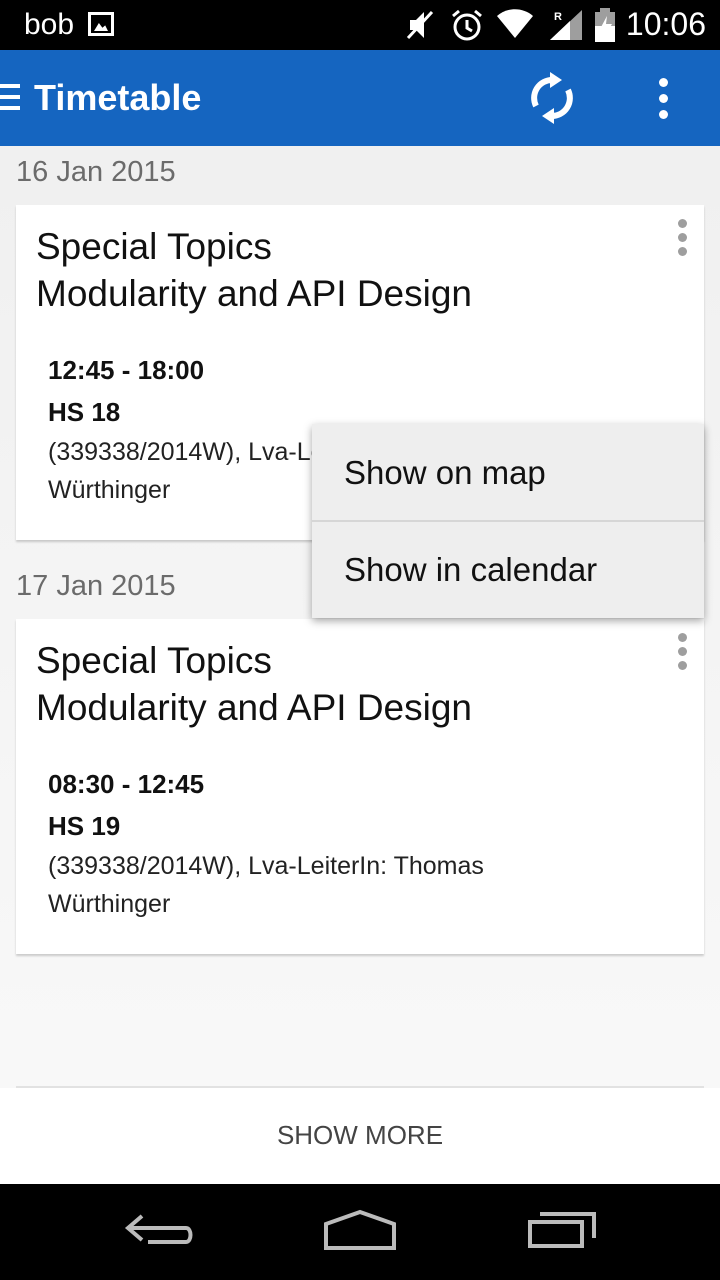  I want to click on footer-divider, so click(360, 1087).